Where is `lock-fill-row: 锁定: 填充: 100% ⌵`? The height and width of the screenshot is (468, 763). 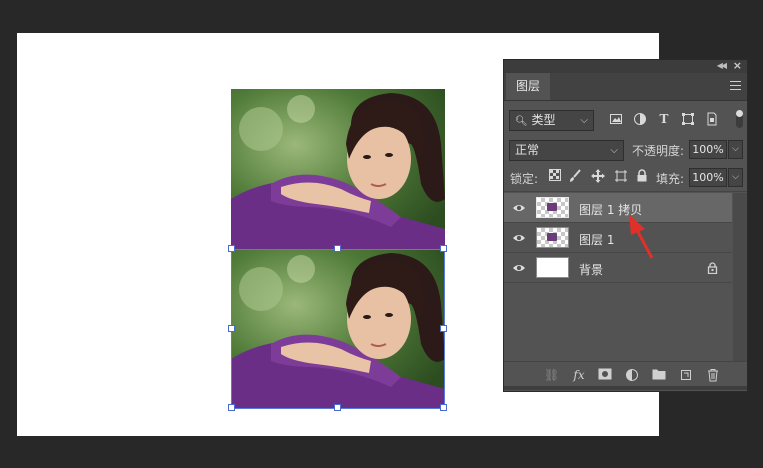 lock-fill-row: 锁定: 填充: 100% ⌵ is located at coordinates (625, 178).